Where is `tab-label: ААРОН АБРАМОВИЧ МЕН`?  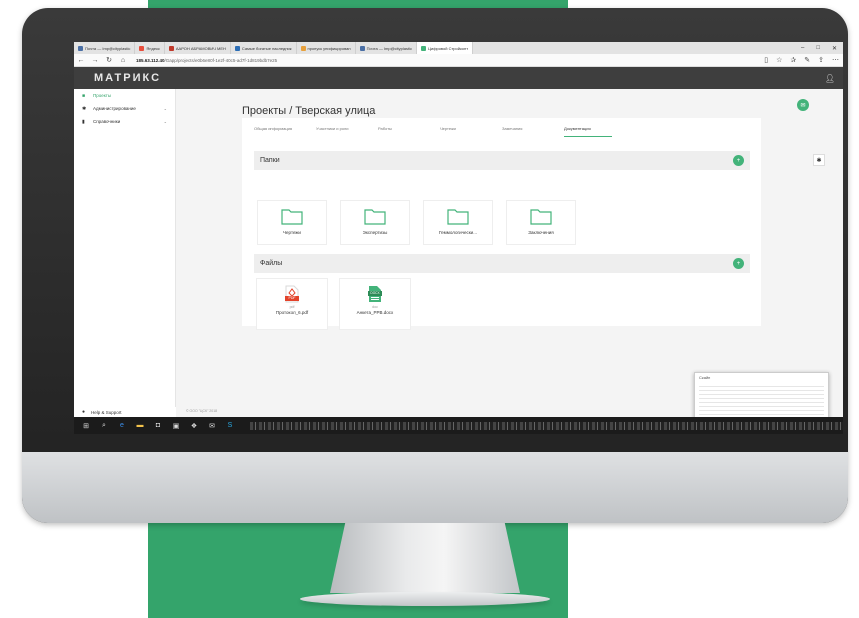 tab-label: ААРОН АБРАМОВИЧ МЕН is located at coordinates (200, 48).